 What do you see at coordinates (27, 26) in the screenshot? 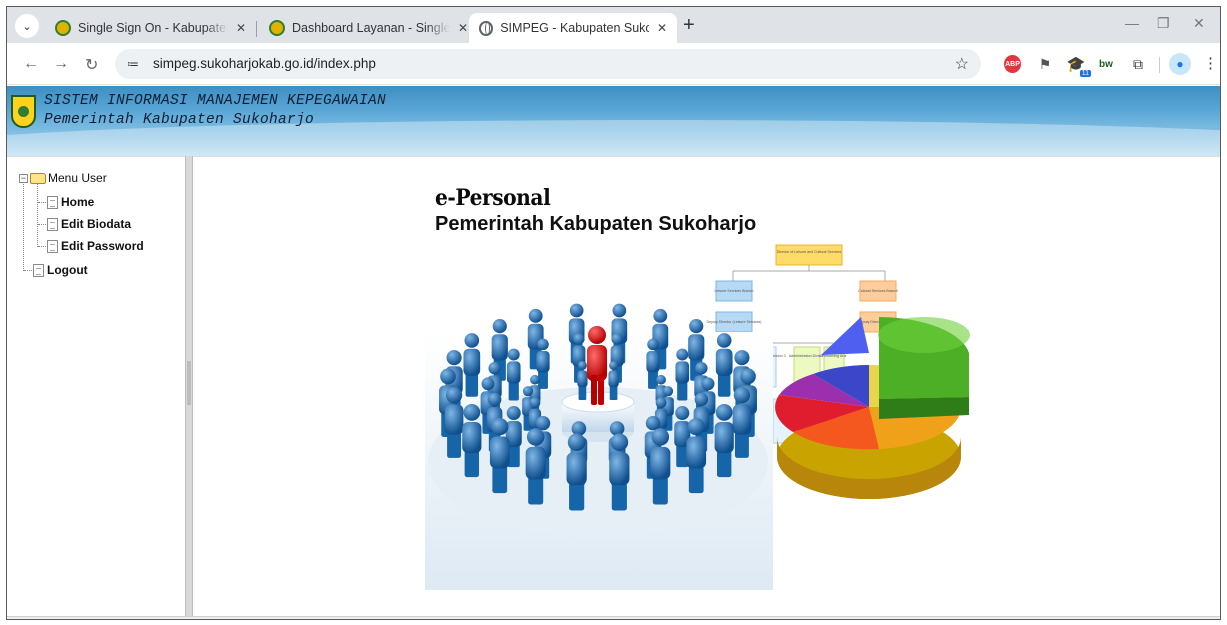
I see `tab-search-icon: ⌄` at bounding box center [27, 26].